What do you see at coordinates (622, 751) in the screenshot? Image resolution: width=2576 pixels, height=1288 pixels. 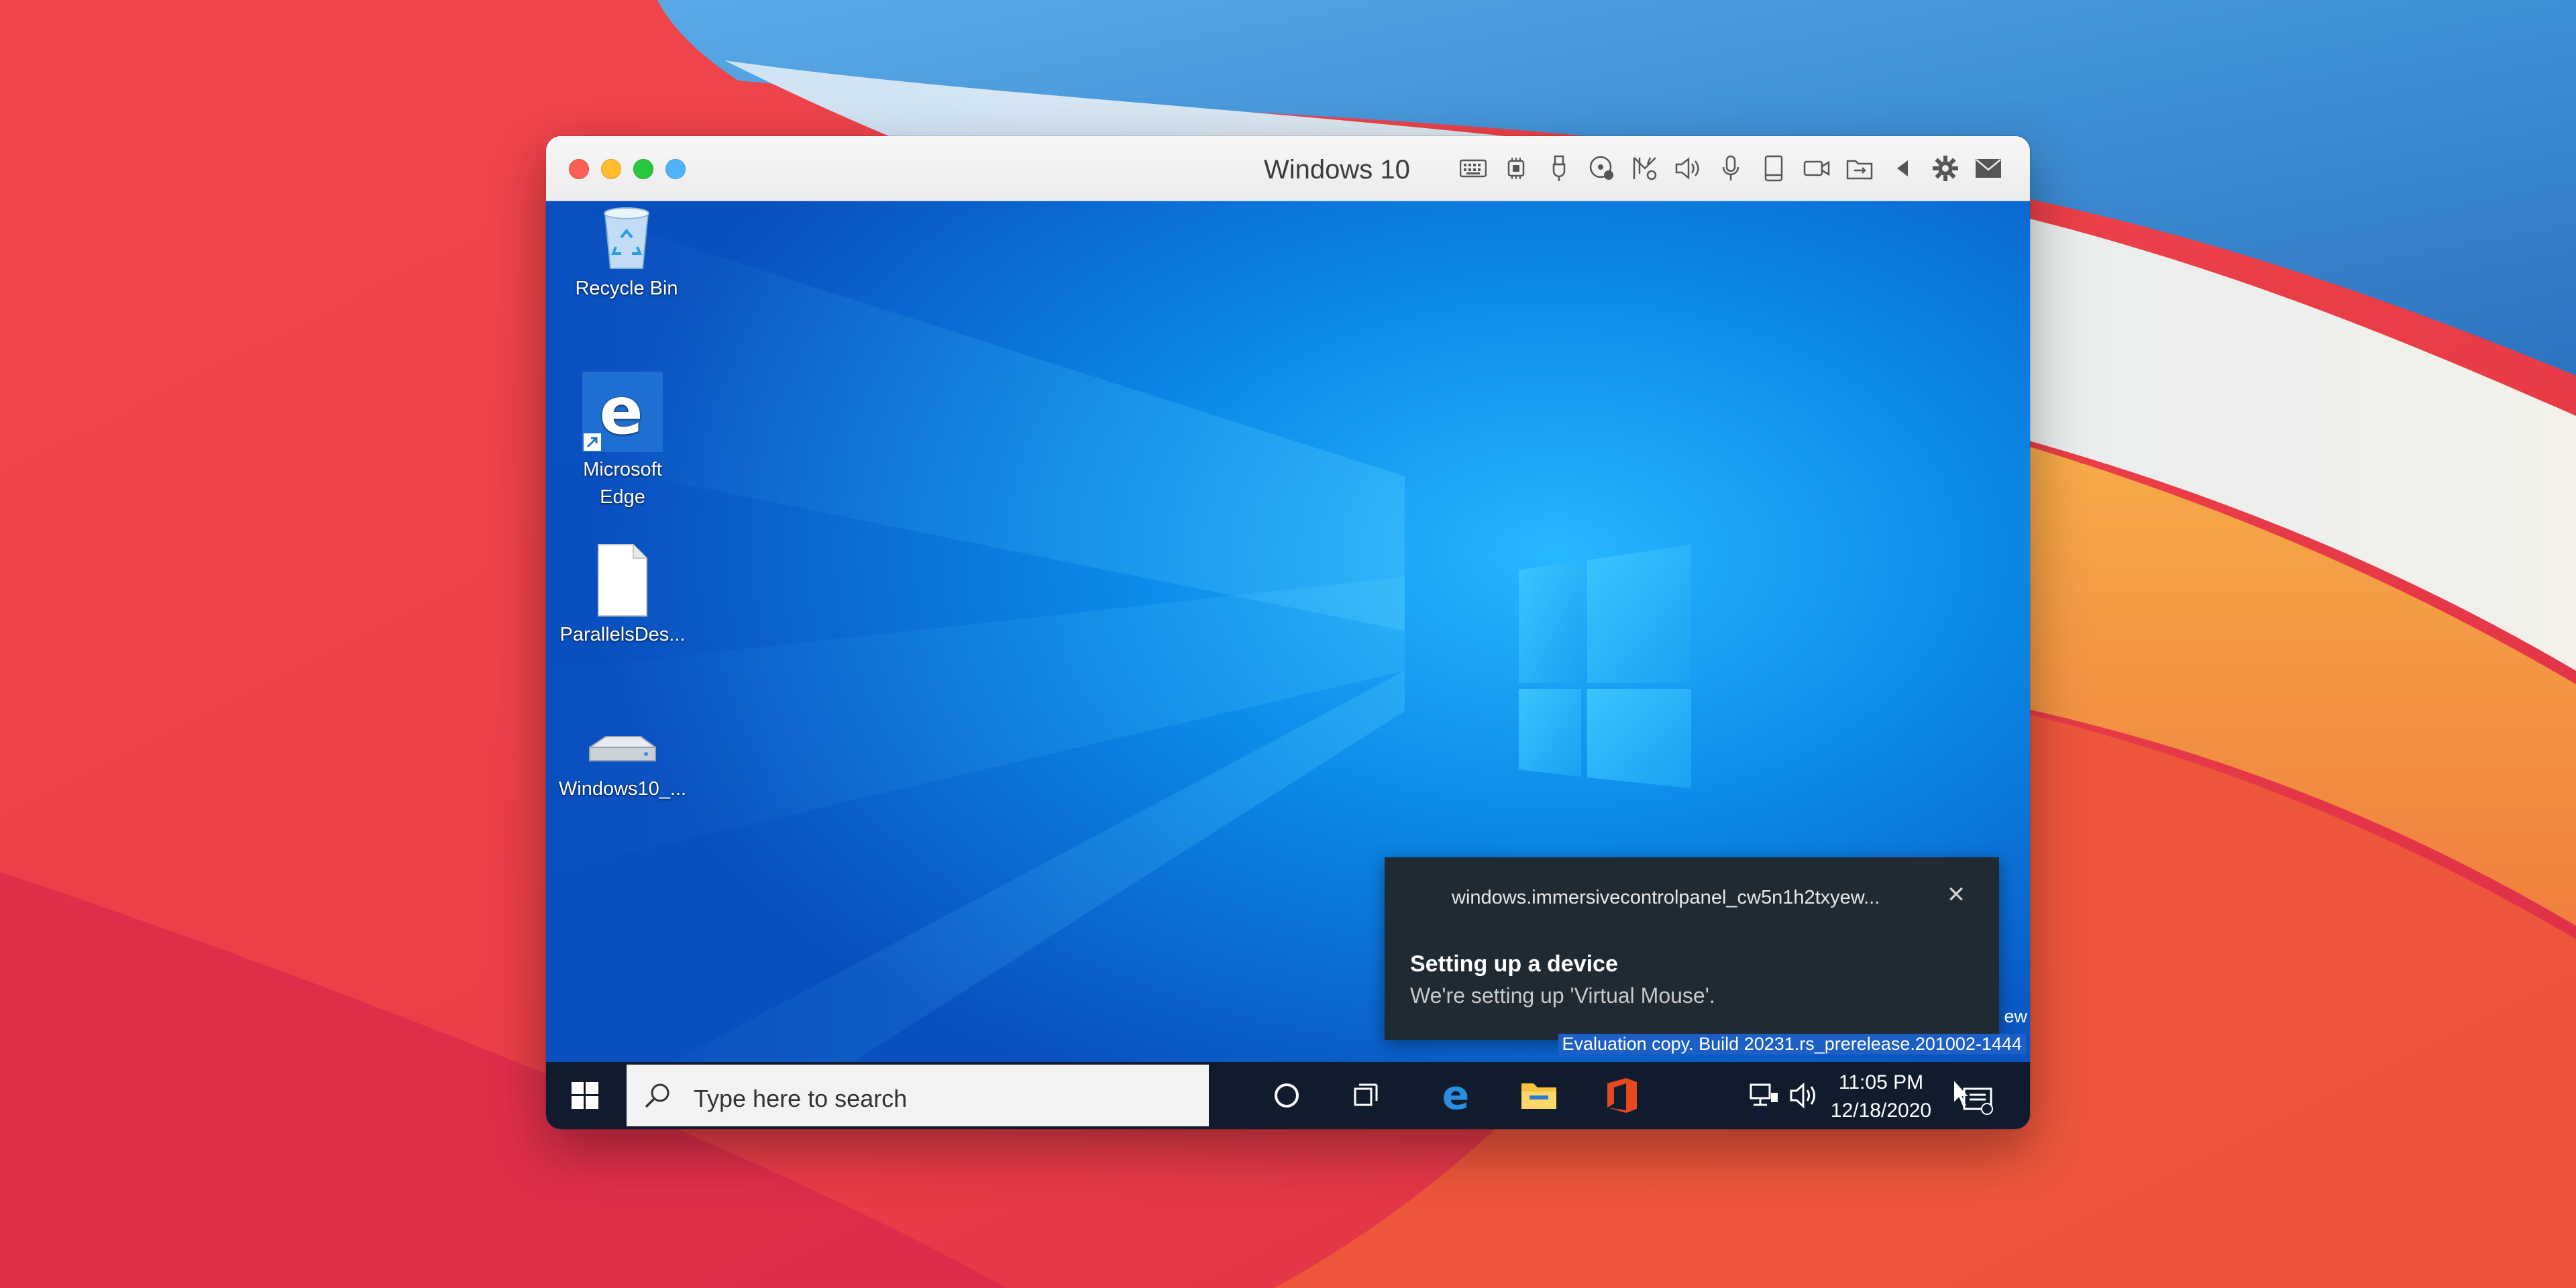 I see `drive-icon` at bounding box center [622, 751].